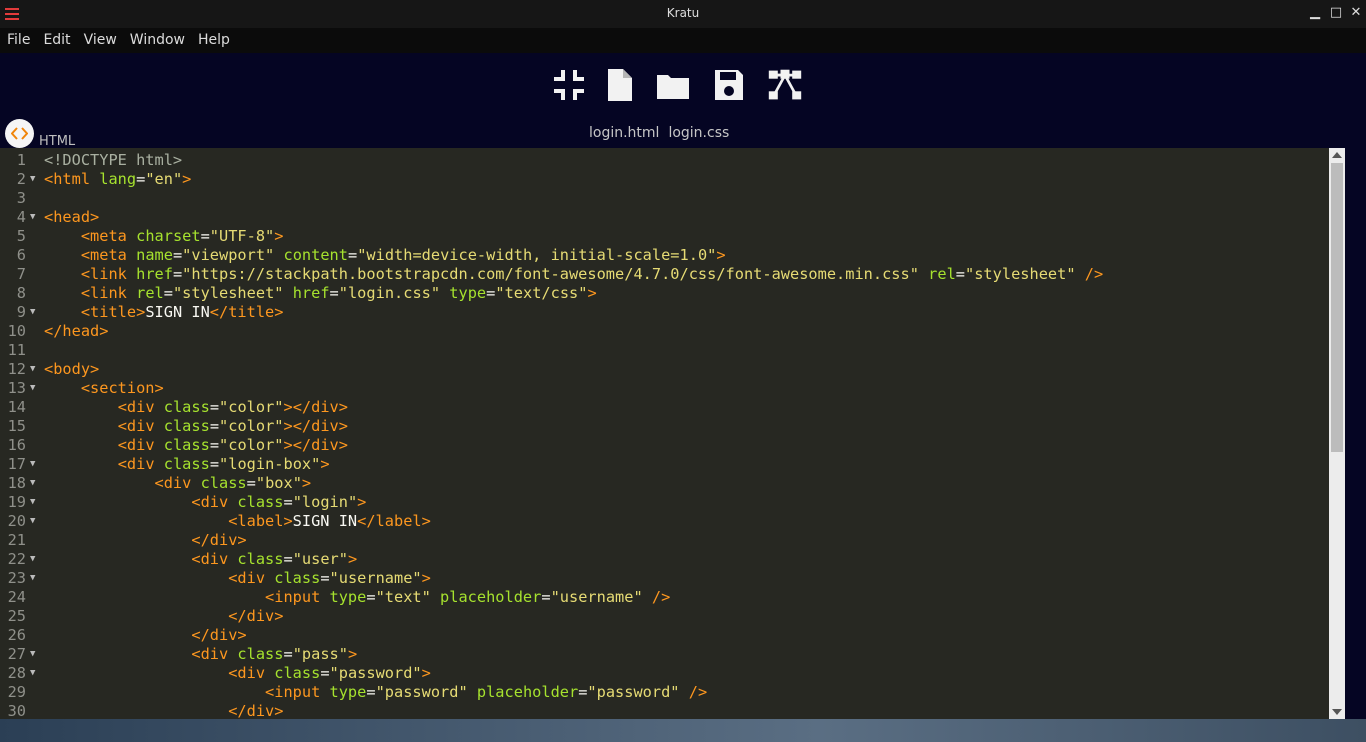  What do you see at coordinates (76, 331) in the screenshot?
I see `code-text: </head>` at bounding box center [76, 331].